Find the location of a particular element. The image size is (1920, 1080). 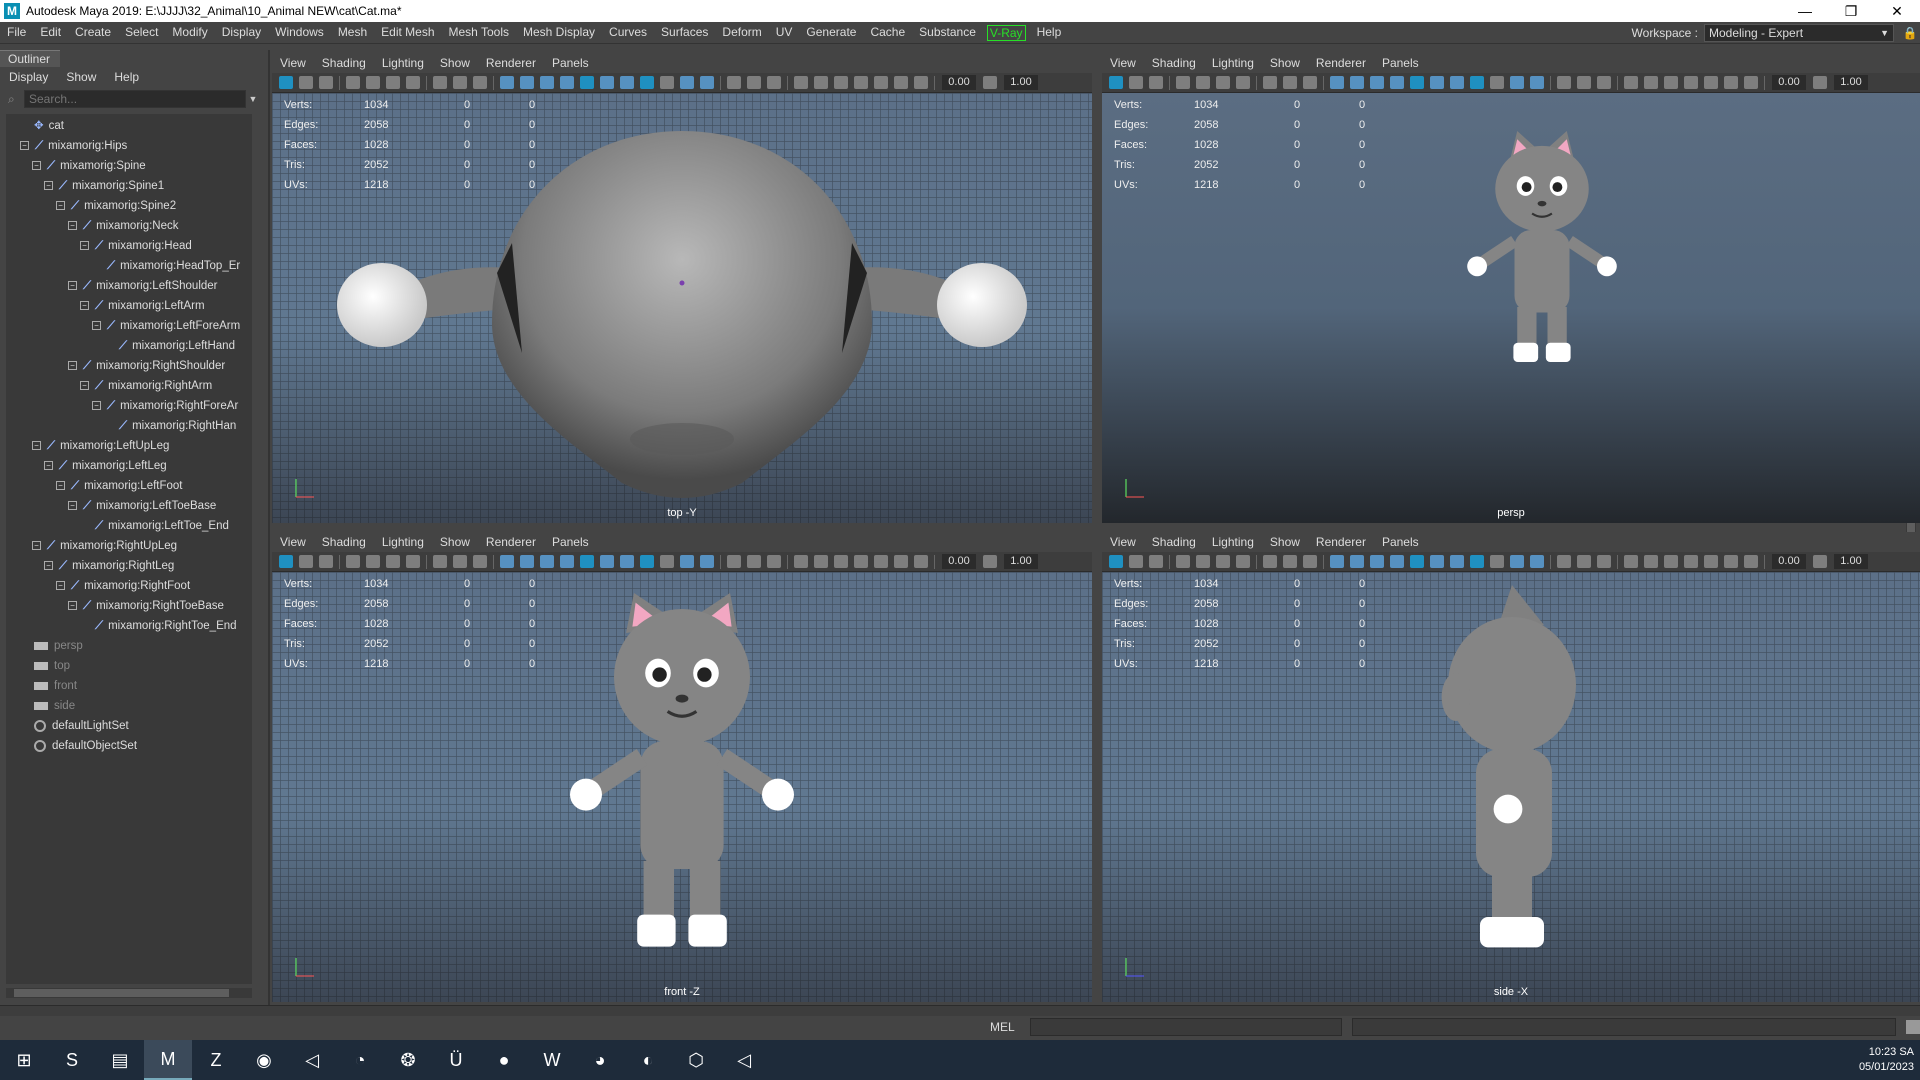

menu-mesh: Mesh is located at coordinates (352, 33).